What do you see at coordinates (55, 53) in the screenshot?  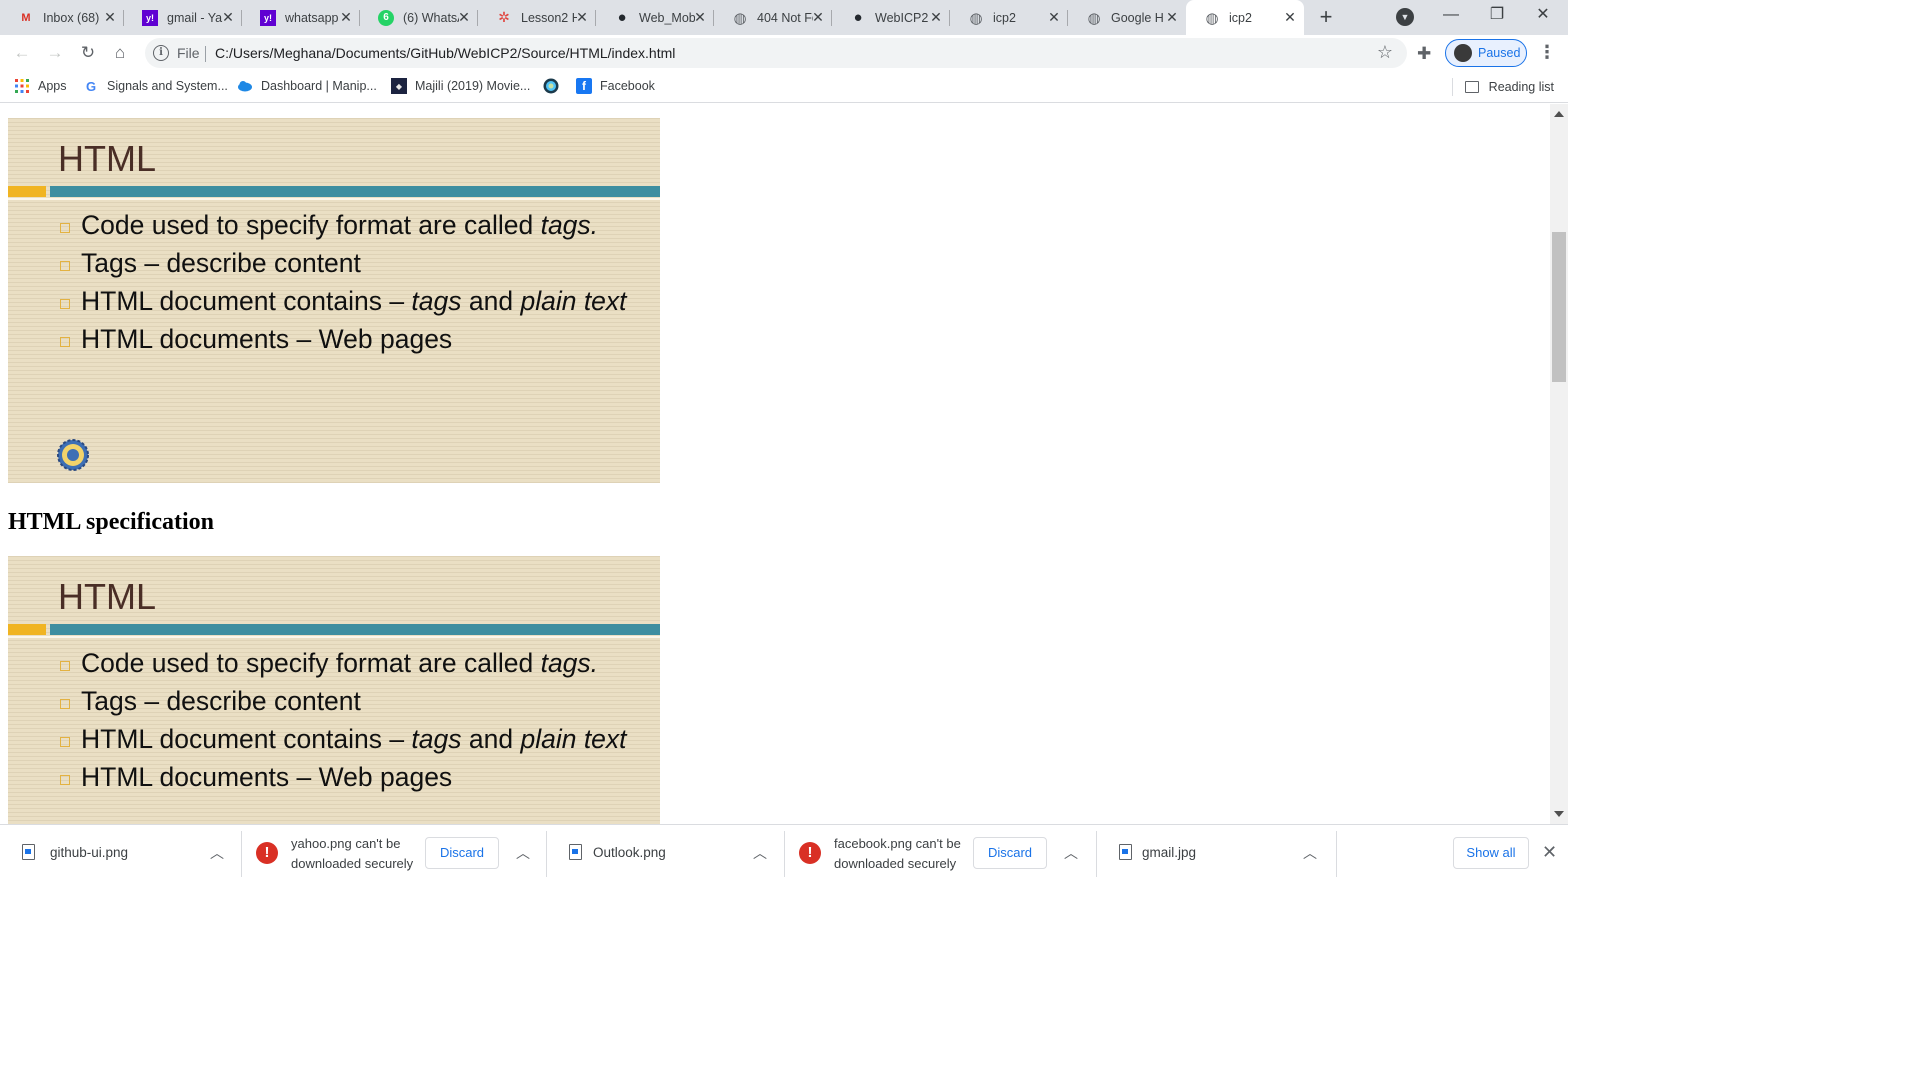 I see `forward-arrow-icon: →` at bounding box center [55, 53].